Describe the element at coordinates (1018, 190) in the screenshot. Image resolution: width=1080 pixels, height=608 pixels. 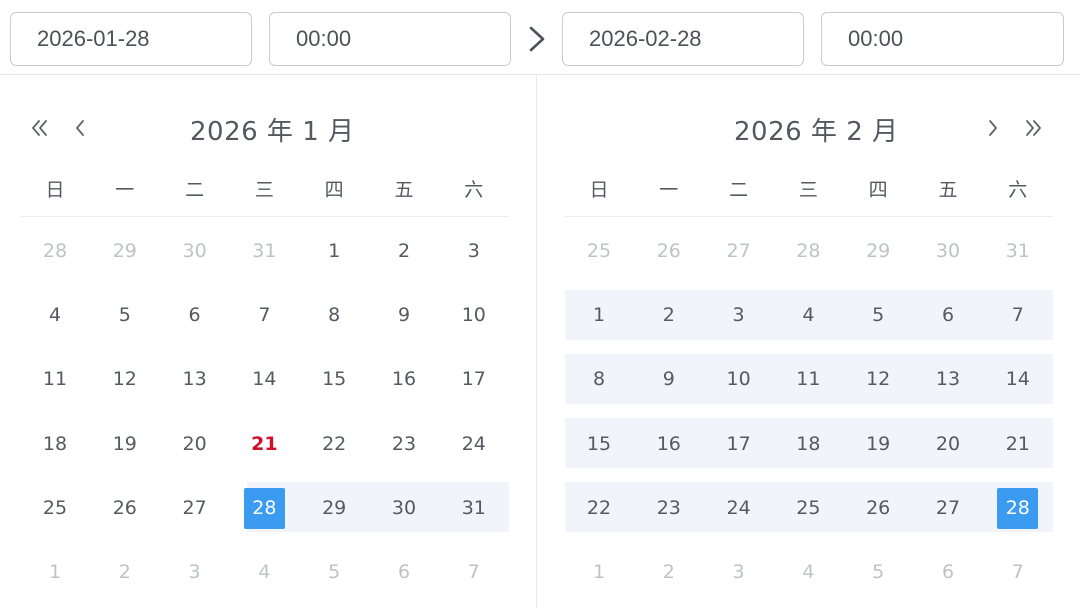
I see `weekday-header: 六` at that location.